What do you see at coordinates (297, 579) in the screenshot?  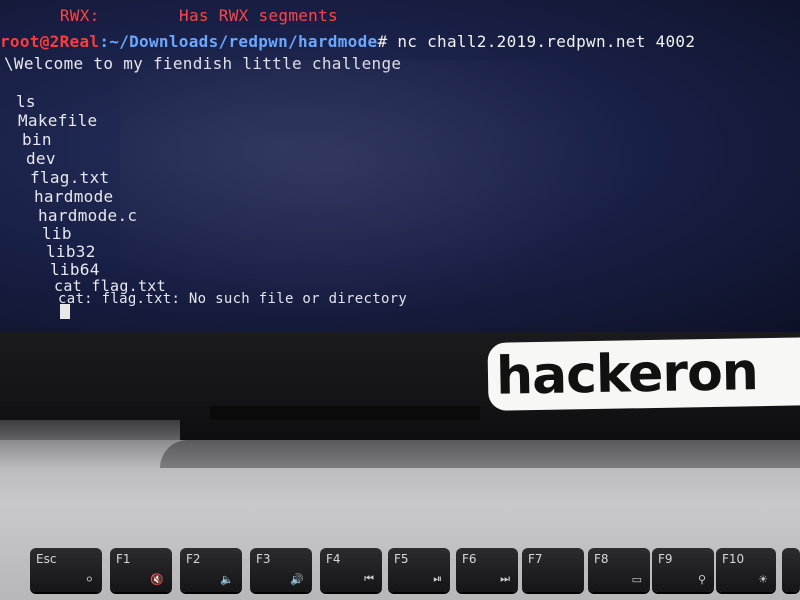 I see `volume-up-icon: 🔊` at bounding box center [297, 579].